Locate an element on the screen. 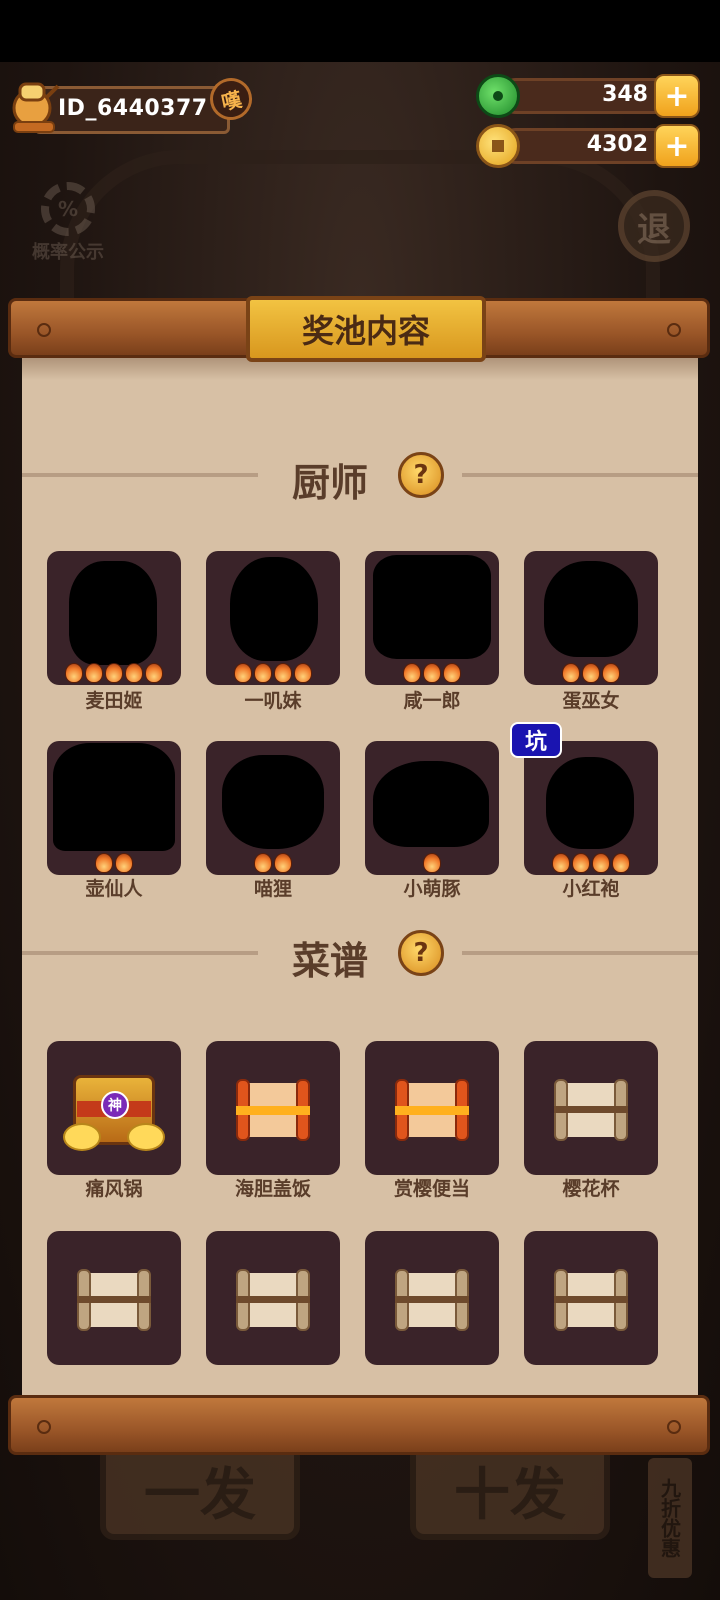  chef-name: 壶仙人 is located at coordinates (114, 889).